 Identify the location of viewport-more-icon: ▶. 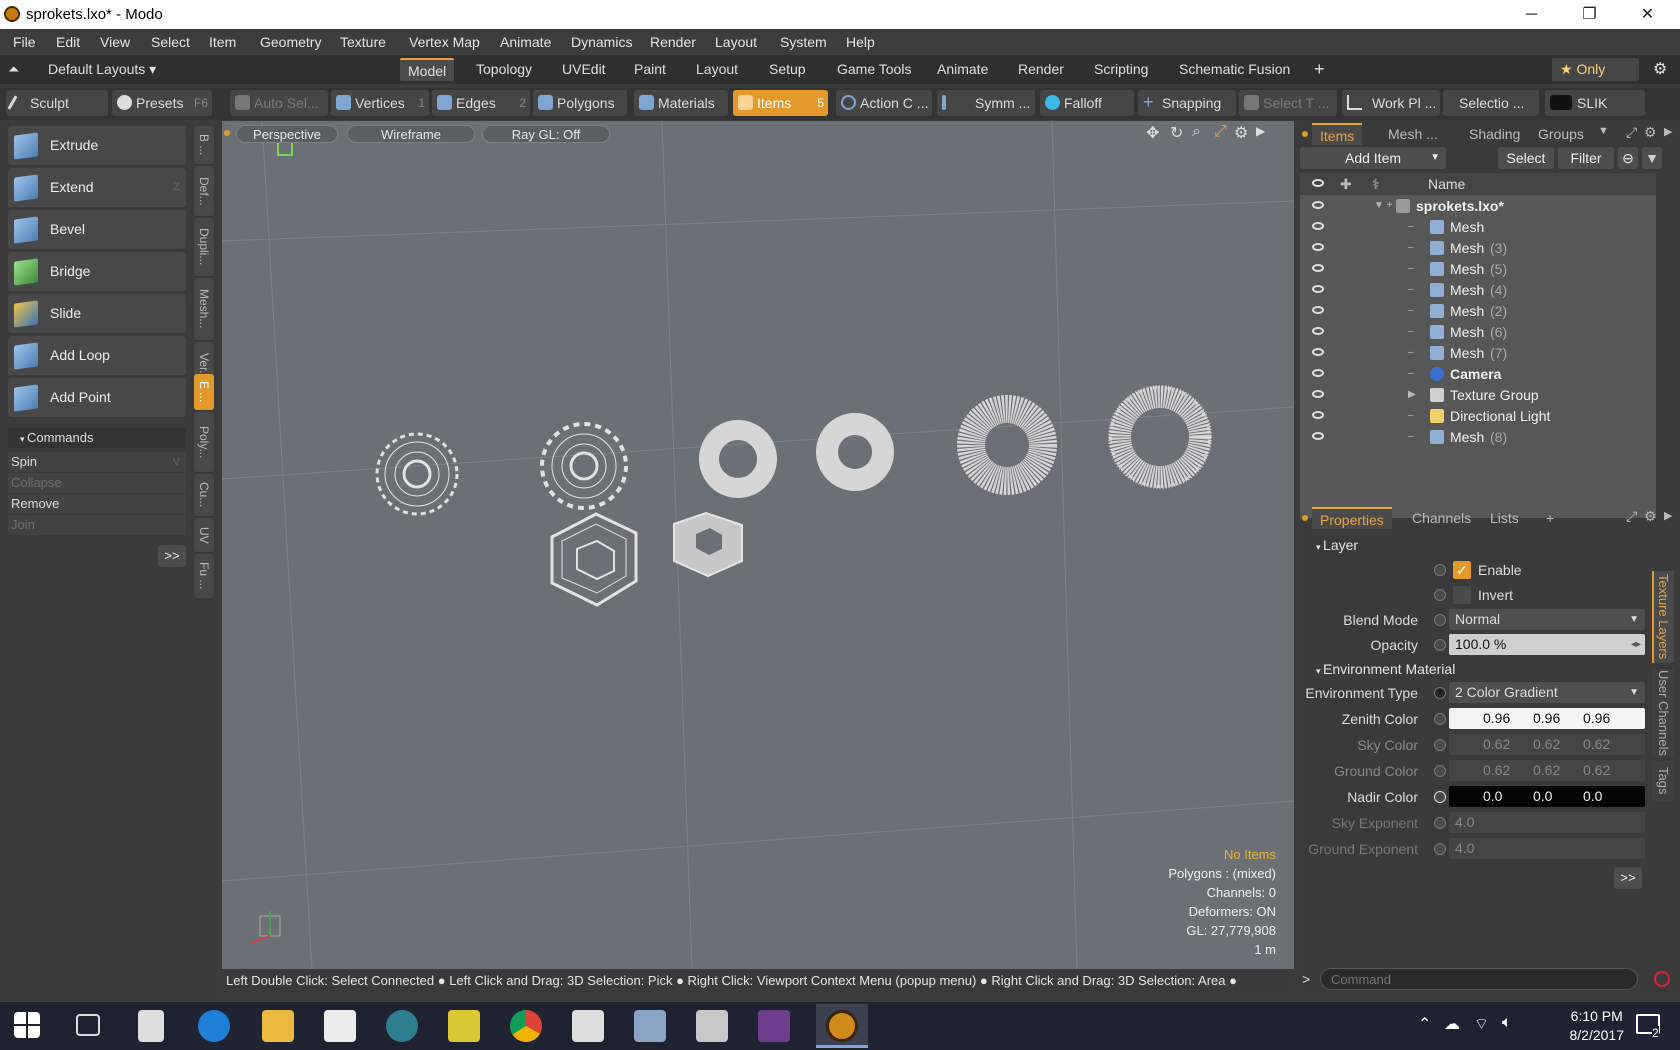
(1260, 131).